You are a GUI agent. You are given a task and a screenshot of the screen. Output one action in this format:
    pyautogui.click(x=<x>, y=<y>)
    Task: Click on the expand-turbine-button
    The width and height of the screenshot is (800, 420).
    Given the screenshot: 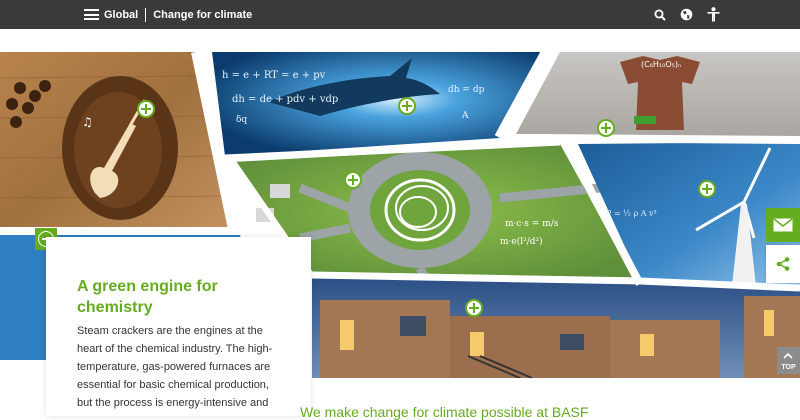 What is the action you would take?
    pyautogui.click(x=707, y=189)
    